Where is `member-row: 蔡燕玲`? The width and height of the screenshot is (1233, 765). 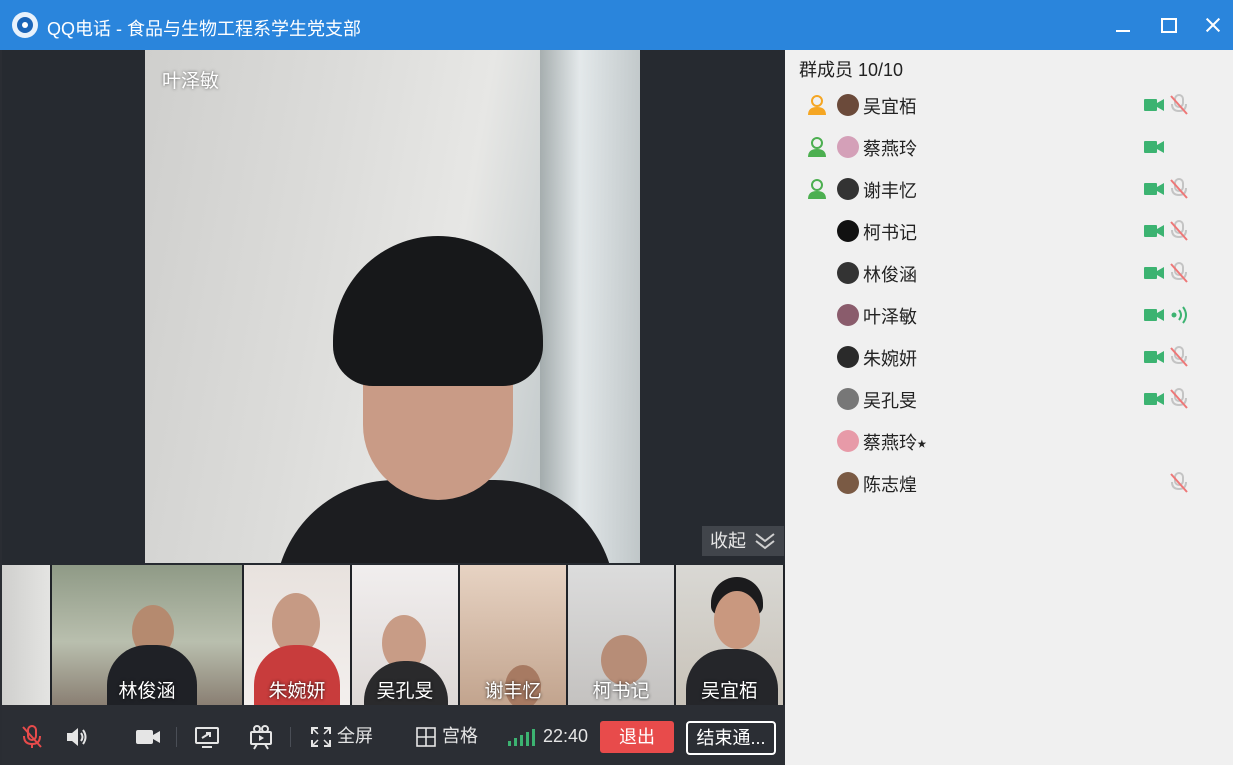 member-row: 蔡燕玲 is located at coordinates (1009, 148).